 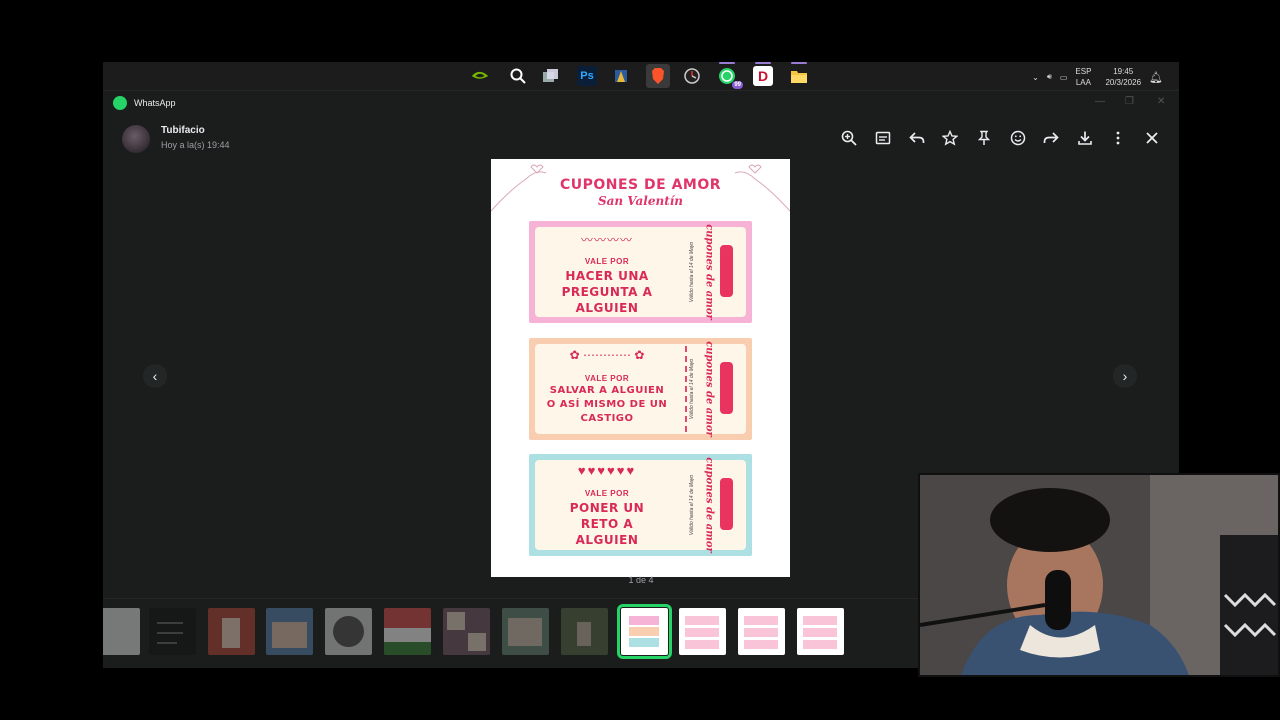 I want to click on coupon-text: HACER UNA PREGUNTA A ALGUIEN, so click(x=607, y=292).